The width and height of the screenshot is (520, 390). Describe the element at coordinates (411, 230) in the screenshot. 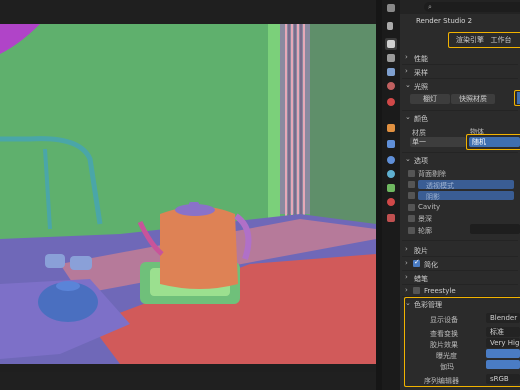

I see `outline-checkbox` at that location.